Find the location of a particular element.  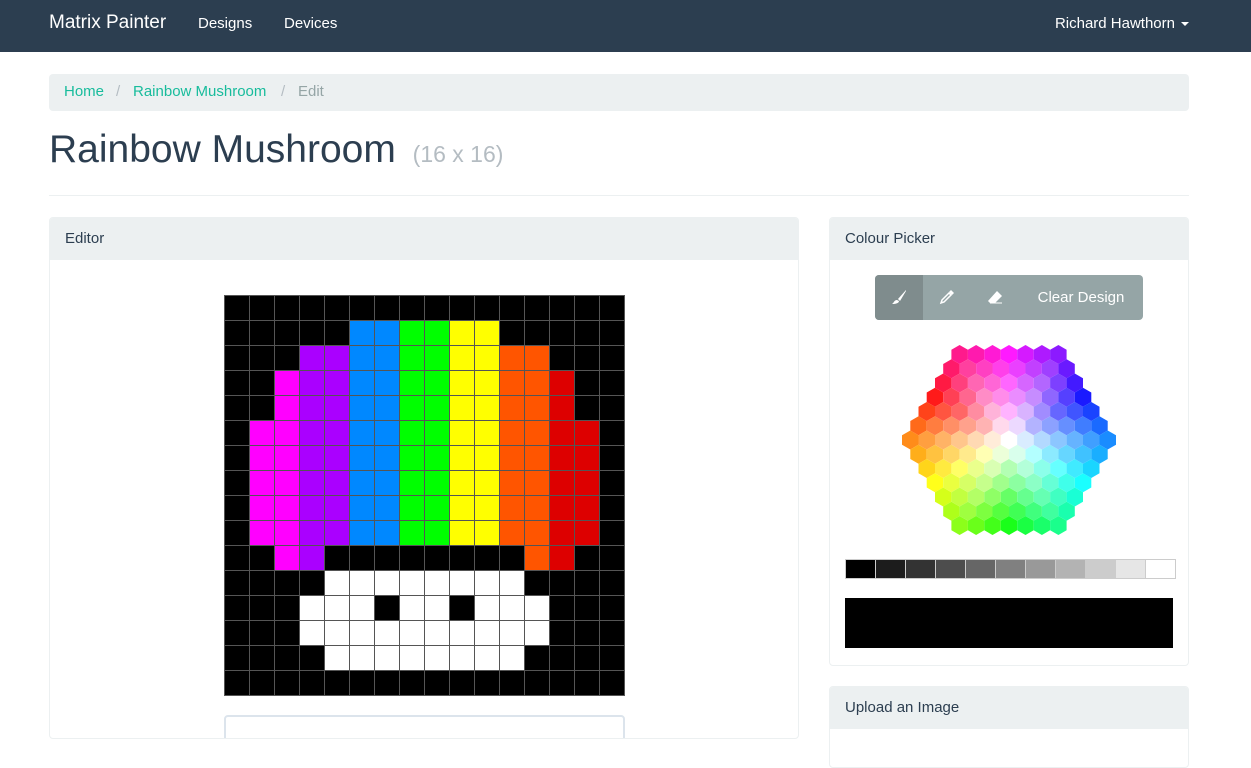

paintbrush-tool-button is located at coordinates (899, 297).